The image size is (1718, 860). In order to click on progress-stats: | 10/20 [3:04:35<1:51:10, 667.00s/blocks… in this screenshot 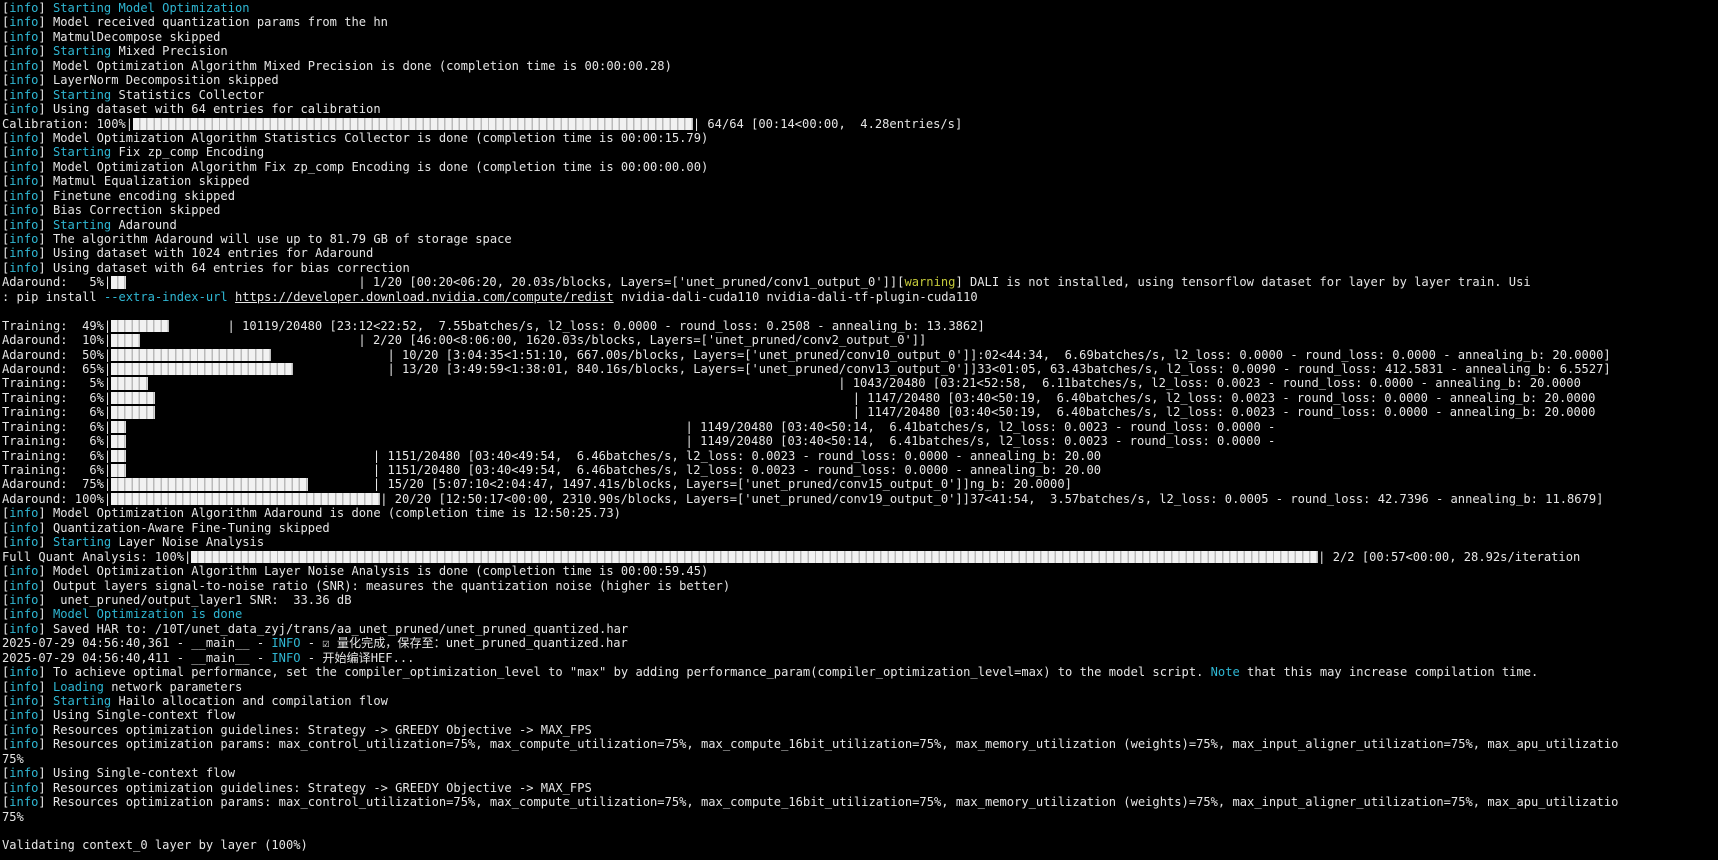, I will do `click(999, 354)`.